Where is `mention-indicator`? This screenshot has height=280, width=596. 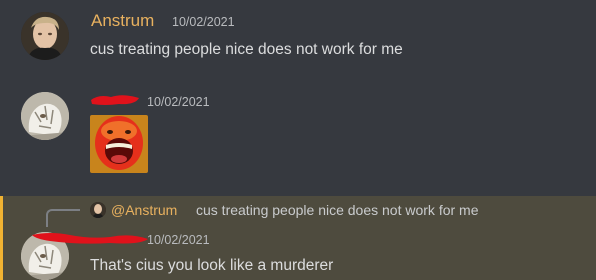
mention-indicator is located at coordinates (1, 238).